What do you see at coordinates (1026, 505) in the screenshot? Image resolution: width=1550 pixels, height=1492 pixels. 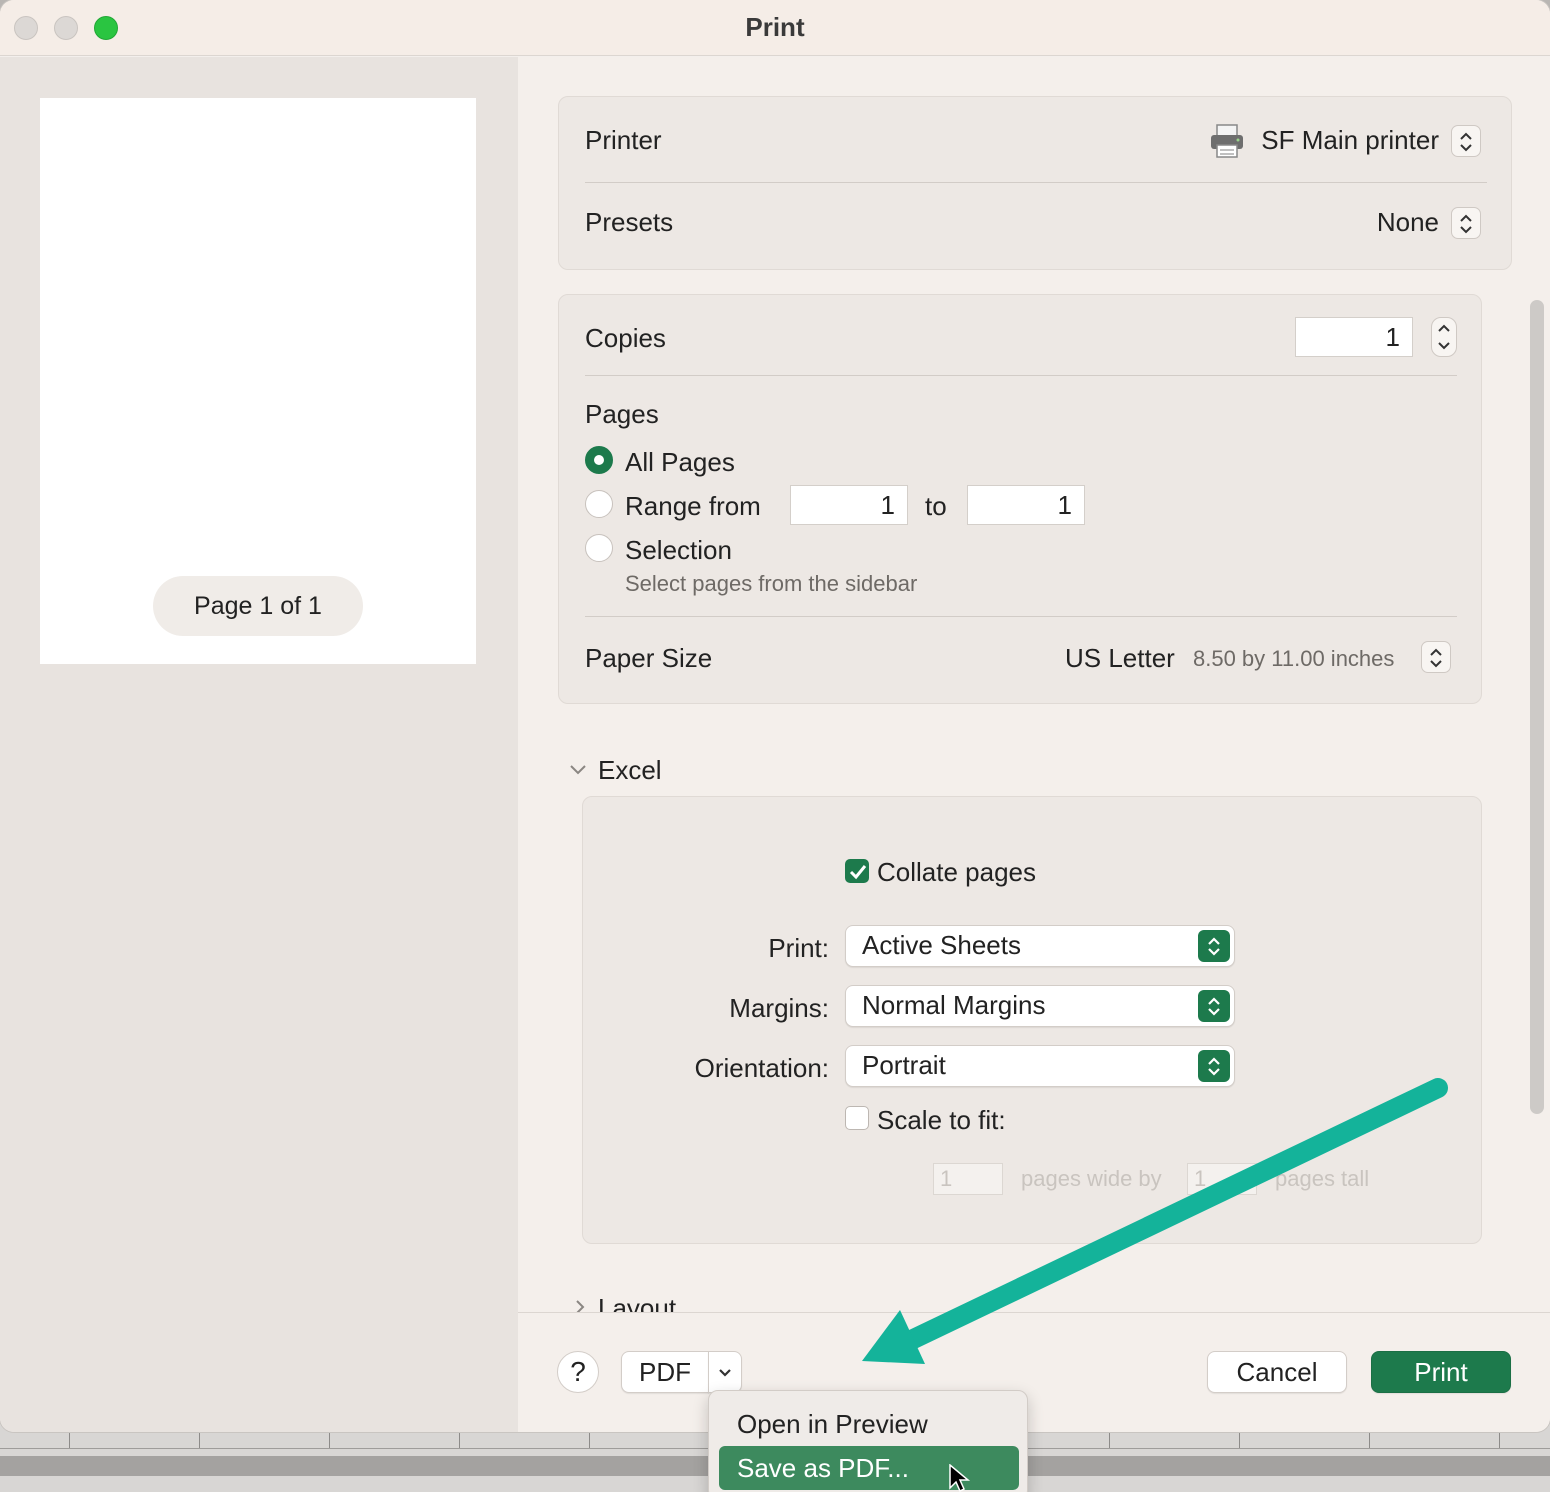 I see `range-end-input: 1` at bounding box center [1026, 505].